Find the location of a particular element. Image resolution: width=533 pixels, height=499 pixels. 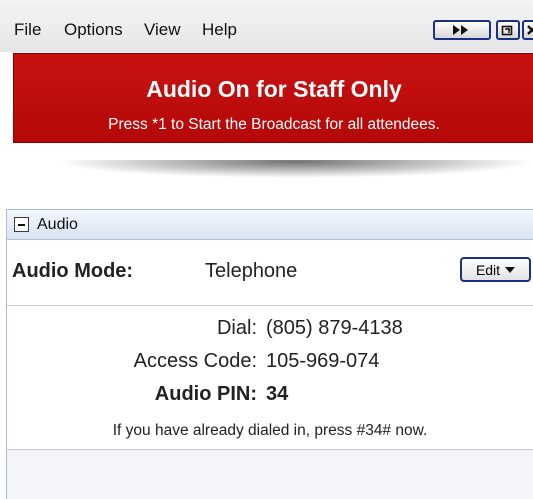

divider is located at coordinates (270, 305).